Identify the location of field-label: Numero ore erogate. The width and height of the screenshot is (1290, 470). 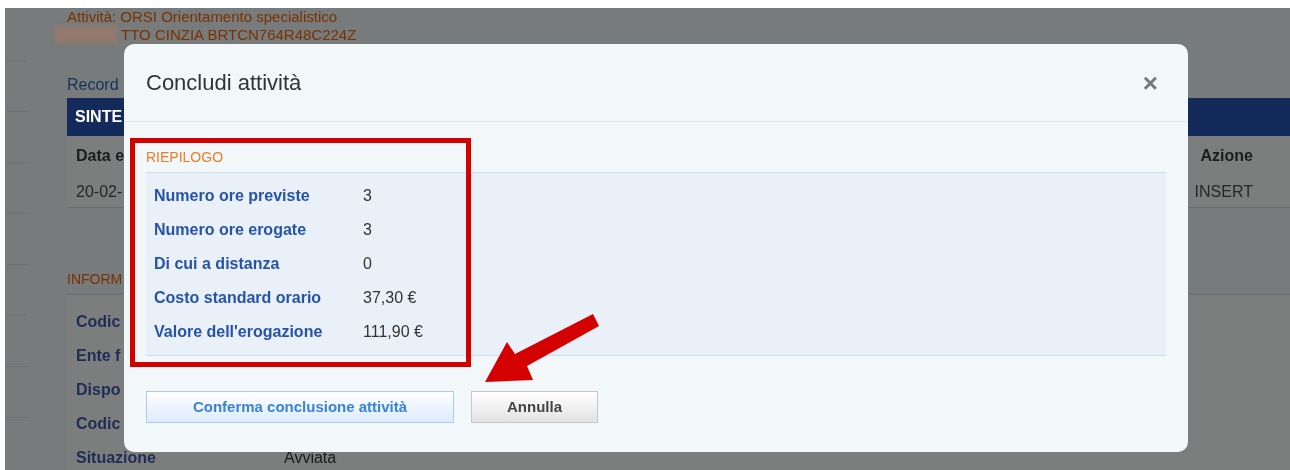
(231, 230).